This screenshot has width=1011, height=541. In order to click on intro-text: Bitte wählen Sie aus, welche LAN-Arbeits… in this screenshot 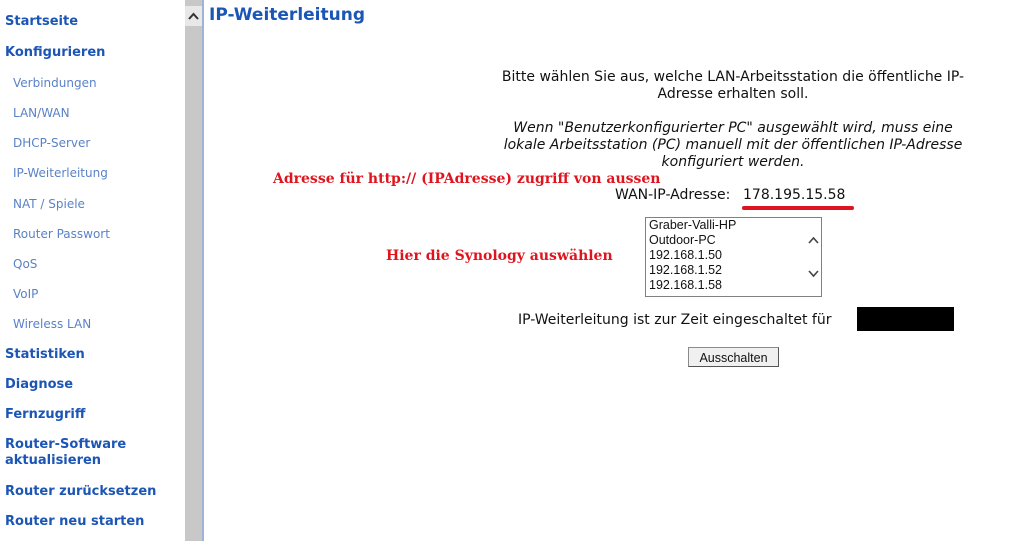, I will do `click(733, 86)`.